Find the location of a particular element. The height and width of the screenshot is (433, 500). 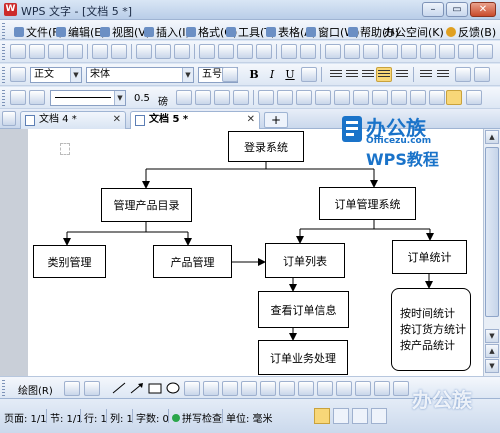

new-document-icon is located at coordinates (18, 51).